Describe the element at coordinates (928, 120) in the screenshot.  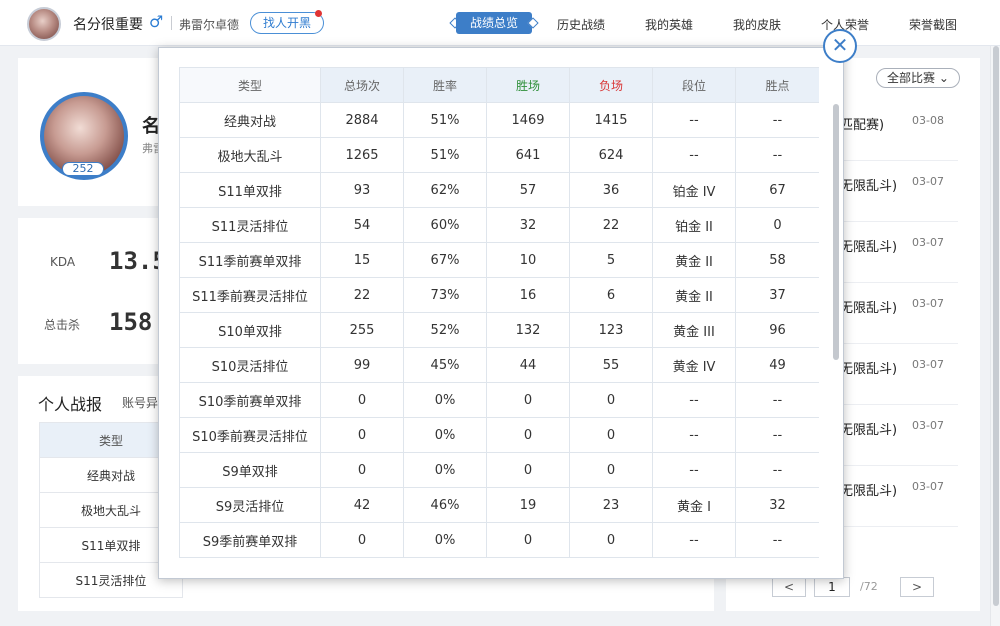
I see `match-date: 03-08` at that location.